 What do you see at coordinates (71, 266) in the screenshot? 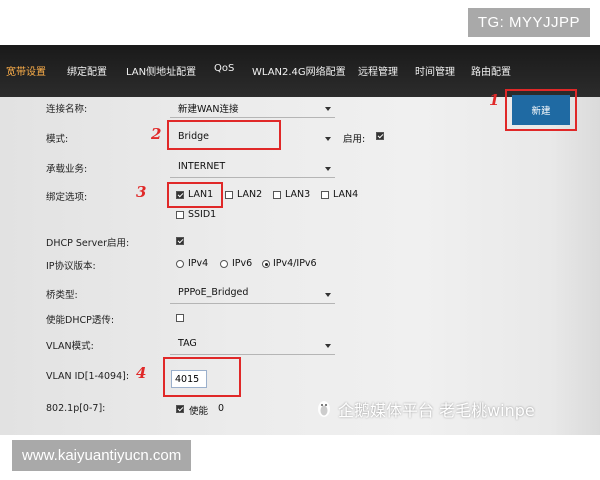
I see `ip-version-label: IP协议版本:` at bounding box center [71, 266].